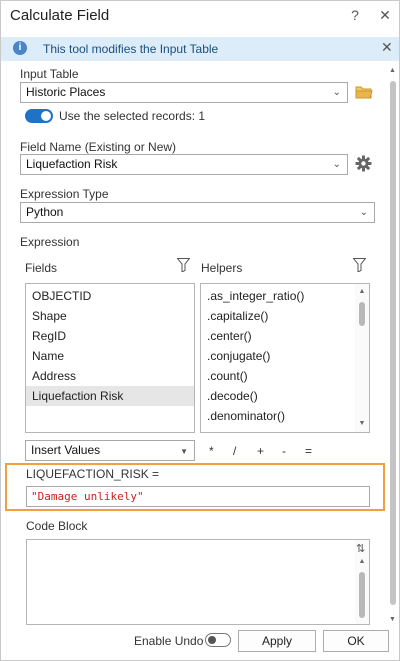 The width and height of the screenshot is (400, 661). What do you see at coordinates (184, 451) in the screenshot?
I see `caret-down-icon: ▼` at bounding box center [184, 451].